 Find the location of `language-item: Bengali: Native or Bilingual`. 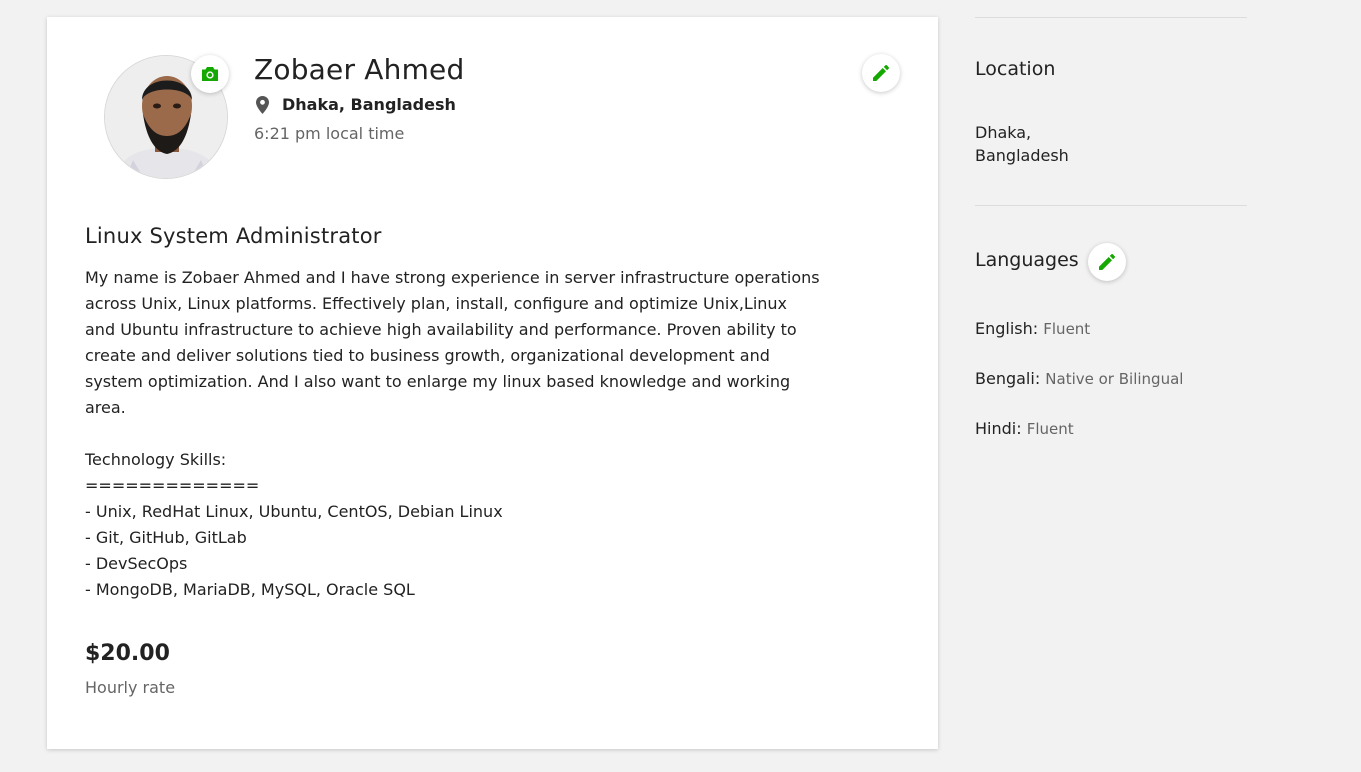

language-item: Bengali: Native or Bilingual is located at coordinates (1079, 378).